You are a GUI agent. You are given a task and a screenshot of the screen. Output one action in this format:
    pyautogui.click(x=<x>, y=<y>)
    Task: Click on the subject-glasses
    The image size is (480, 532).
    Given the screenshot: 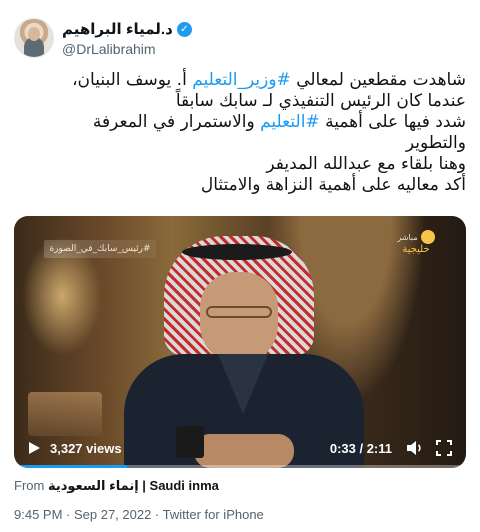 What is the action you would take?
    pyautogui.click(x=239, y=312)
    